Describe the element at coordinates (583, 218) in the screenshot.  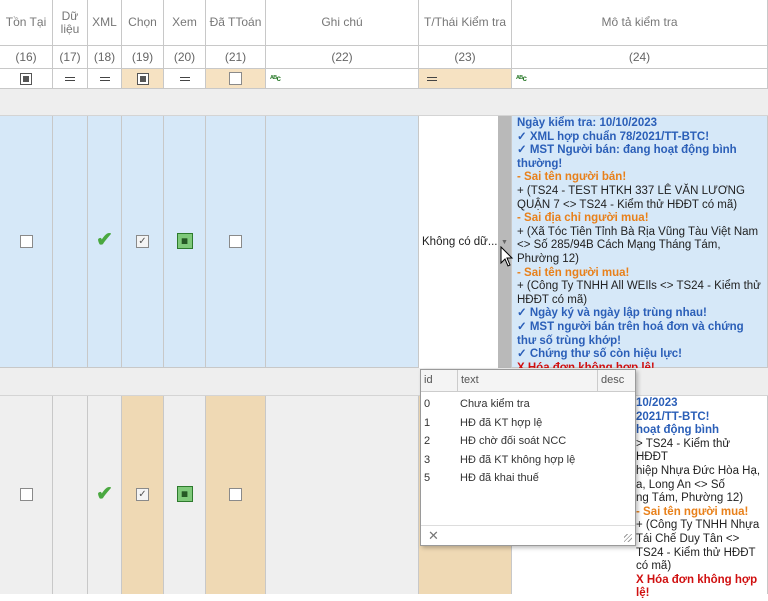
I see `description-line: - Sai địa chỉ người mua!` at that location.